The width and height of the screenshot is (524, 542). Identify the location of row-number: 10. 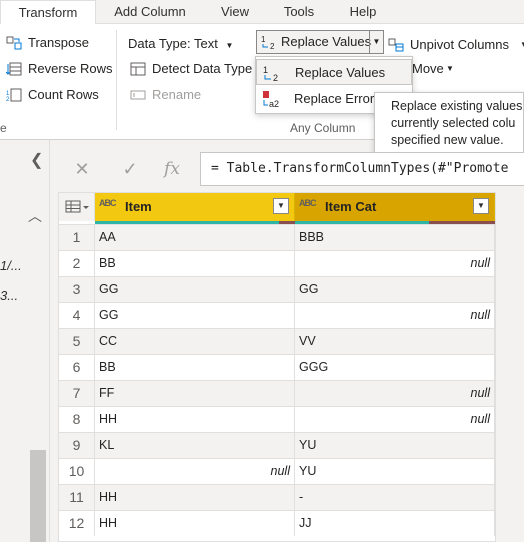
(77, 471).